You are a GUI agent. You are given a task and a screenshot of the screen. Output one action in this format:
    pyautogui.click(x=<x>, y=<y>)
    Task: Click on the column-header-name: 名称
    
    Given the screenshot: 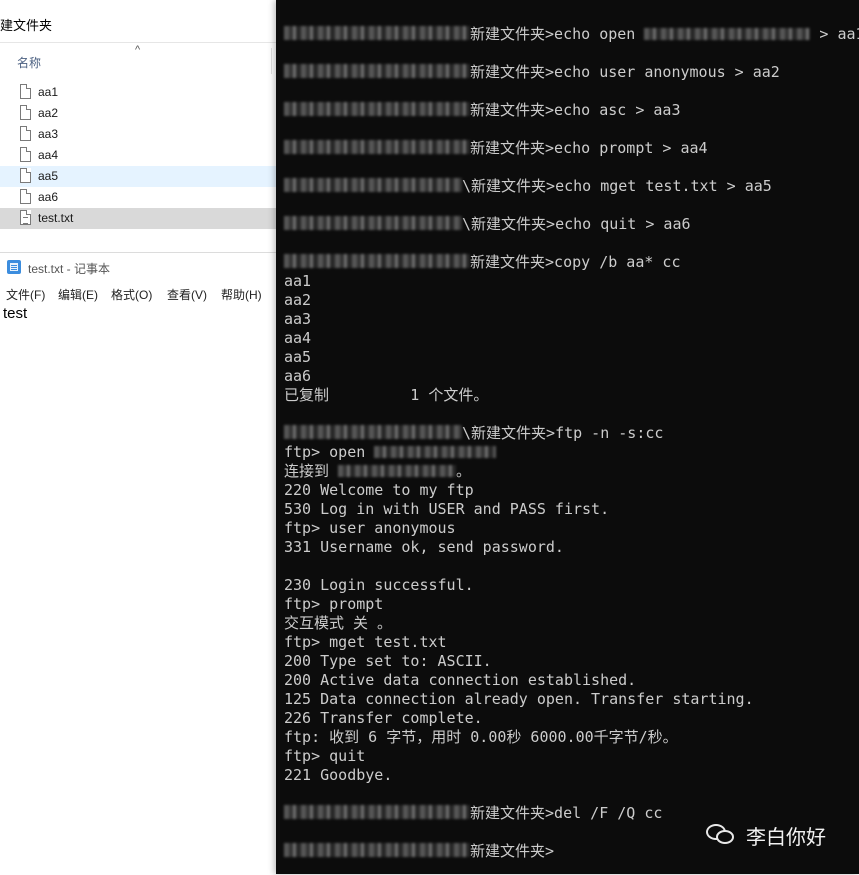 What is the action you would take?
    pyautogui.click(x=29, y=62)
    